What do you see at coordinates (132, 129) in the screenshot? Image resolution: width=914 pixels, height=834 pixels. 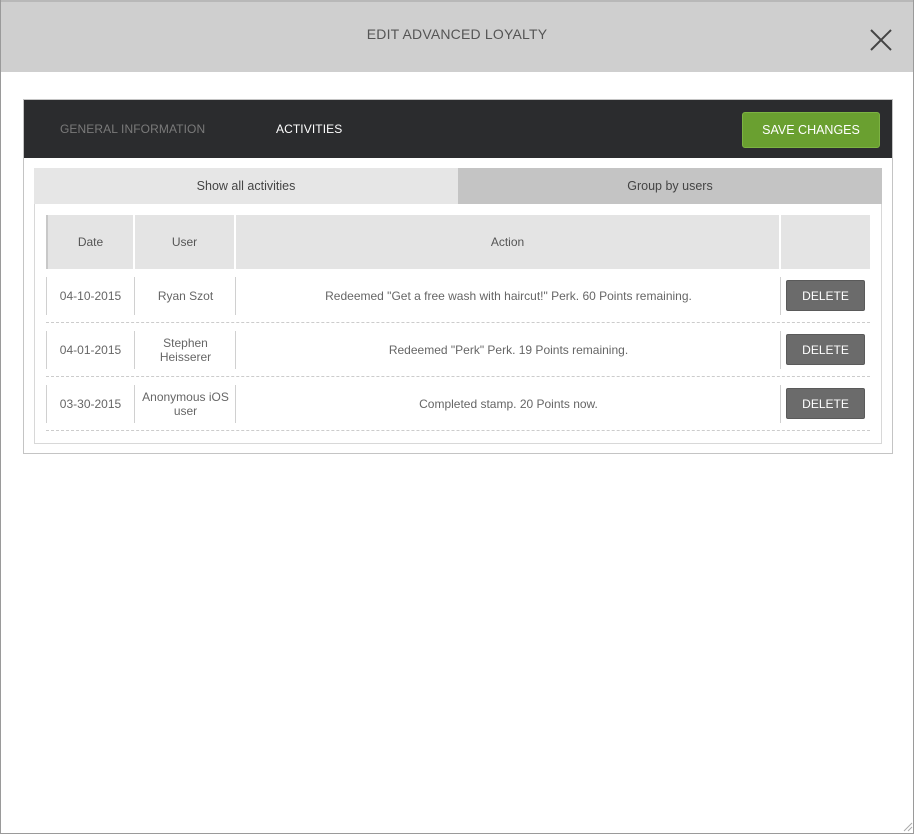 I see `tab-general-information: GENERAL INFORMATION` at bounding box center [132, 129].